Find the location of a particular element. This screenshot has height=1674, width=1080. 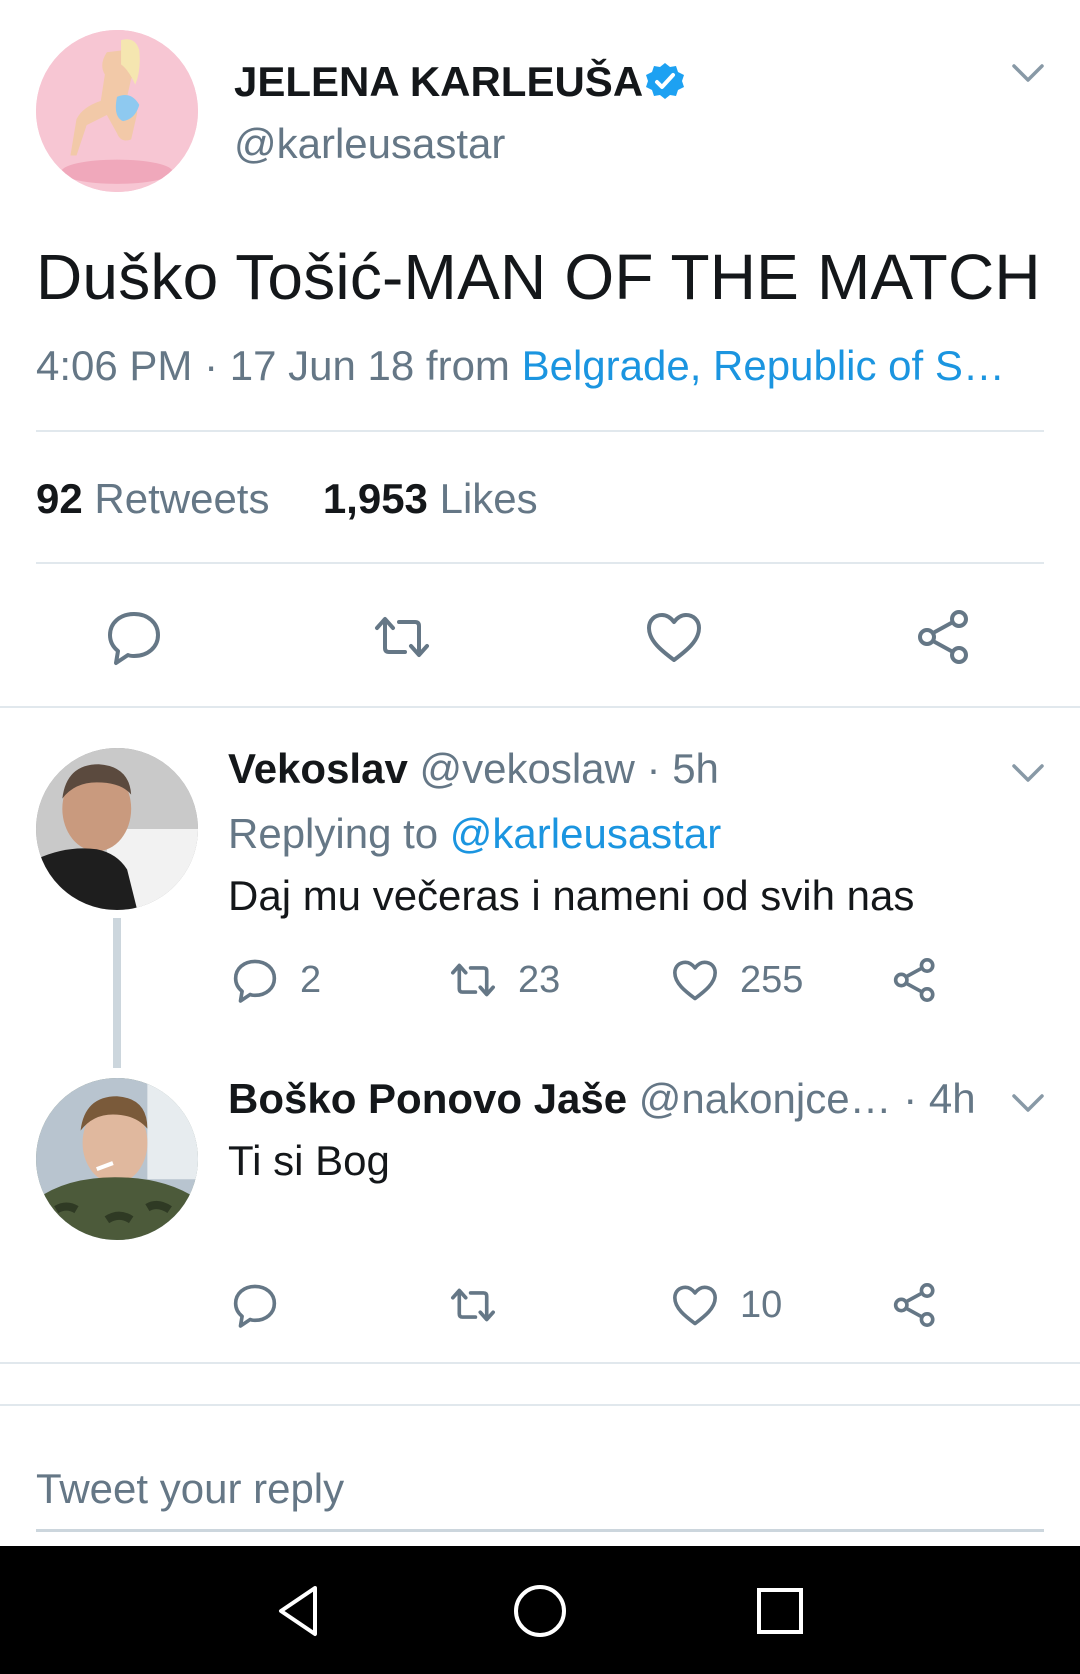

retweets-label: Retweets is located at coordinates (182, 498).